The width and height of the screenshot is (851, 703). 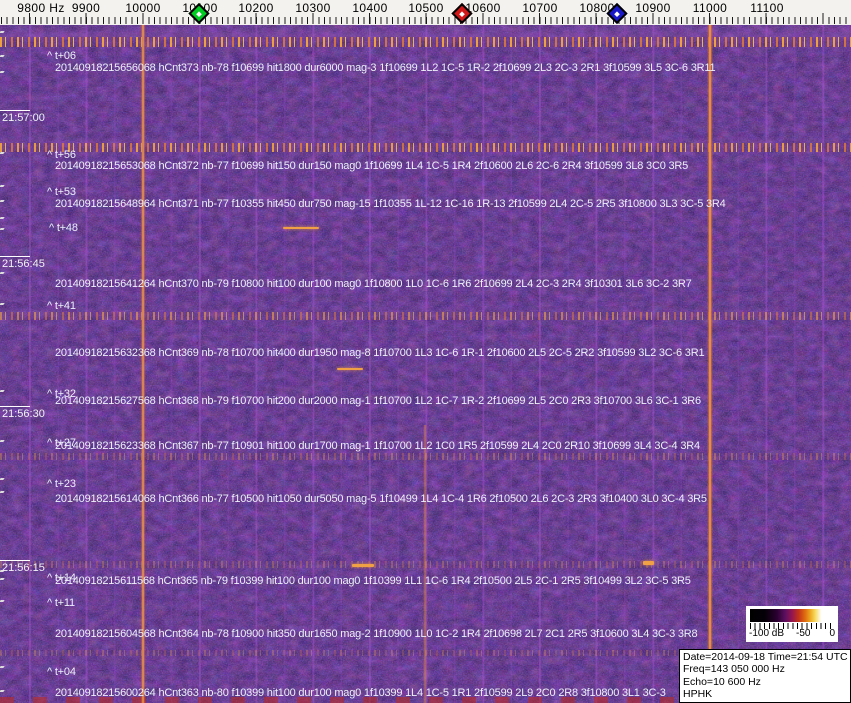 I want to click on event-time-tag: ^ t+48, so click(x=63, y=228).